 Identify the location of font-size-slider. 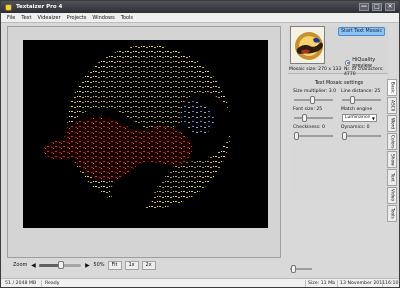
(313, 118).